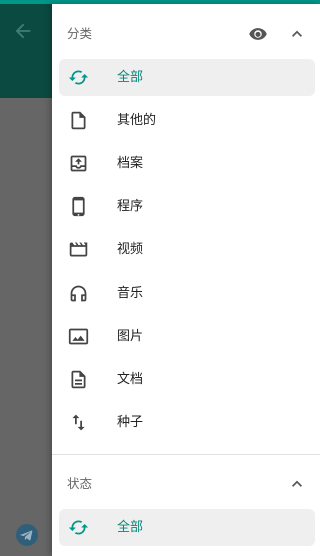  I want to click on categories-title: 分类, so click(80, 33).